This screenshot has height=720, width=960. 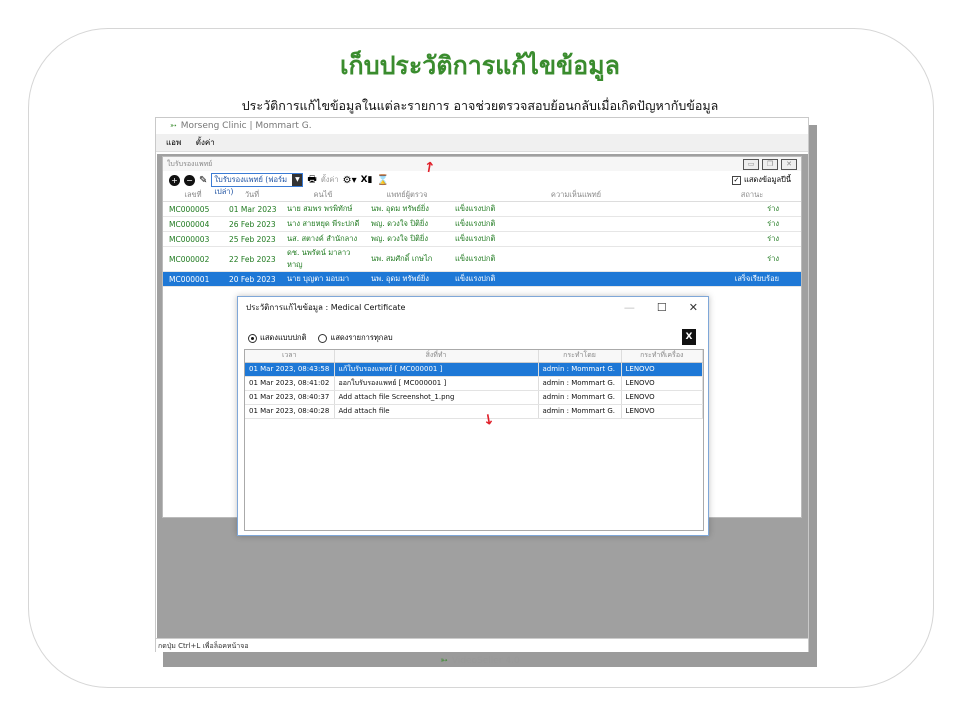 I want to click on cell-time: 01 Mar 2023, 08:41:02, so click(x=290, y=383).